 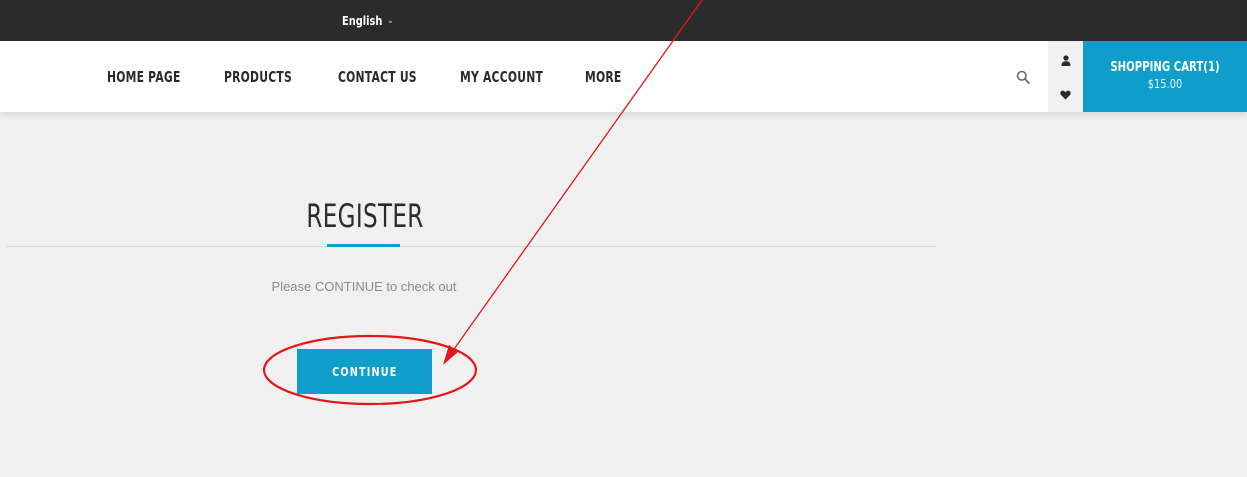 What do you see at coordinates (258, 77) in the screenshot?
I see `nav-products: PRODUCTS` at bounding box center [258, 77].